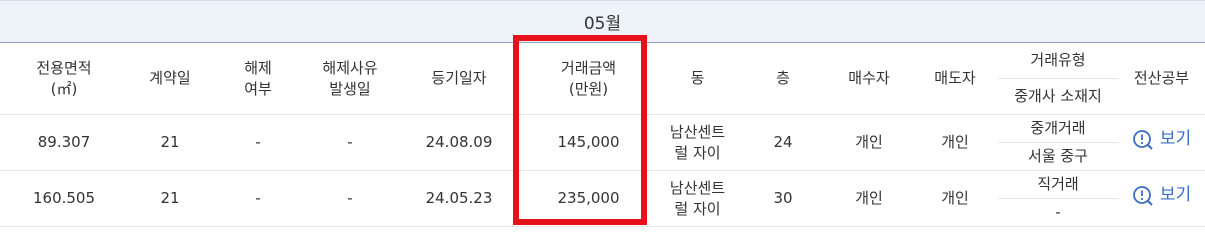 This screenshot has width=1205, height=240. Describe the element at coordinates (588, 88) in the screenshot. I see `header-price-line2: (만원)` at that location.